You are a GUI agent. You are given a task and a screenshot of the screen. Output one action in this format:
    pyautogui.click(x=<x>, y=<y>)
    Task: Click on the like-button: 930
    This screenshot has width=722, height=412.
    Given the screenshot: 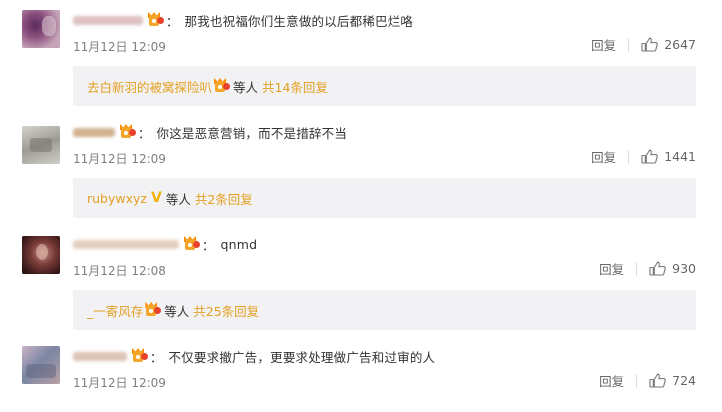 What is the action you would take?
    pyautogui.click(x=672, y=268)
    